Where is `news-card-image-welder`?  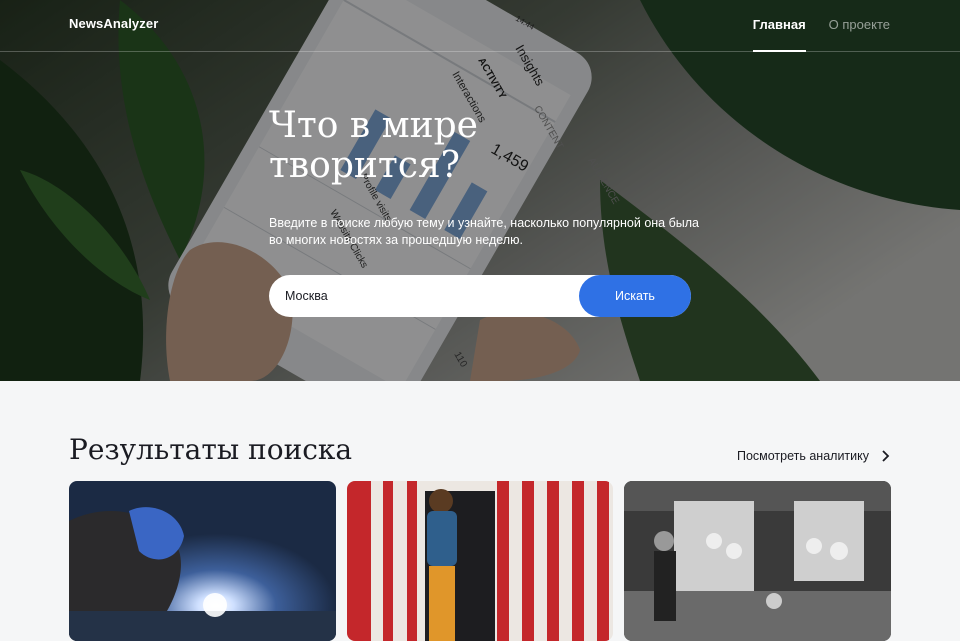
news-card-image-welder is located at coordinates (202, 561).